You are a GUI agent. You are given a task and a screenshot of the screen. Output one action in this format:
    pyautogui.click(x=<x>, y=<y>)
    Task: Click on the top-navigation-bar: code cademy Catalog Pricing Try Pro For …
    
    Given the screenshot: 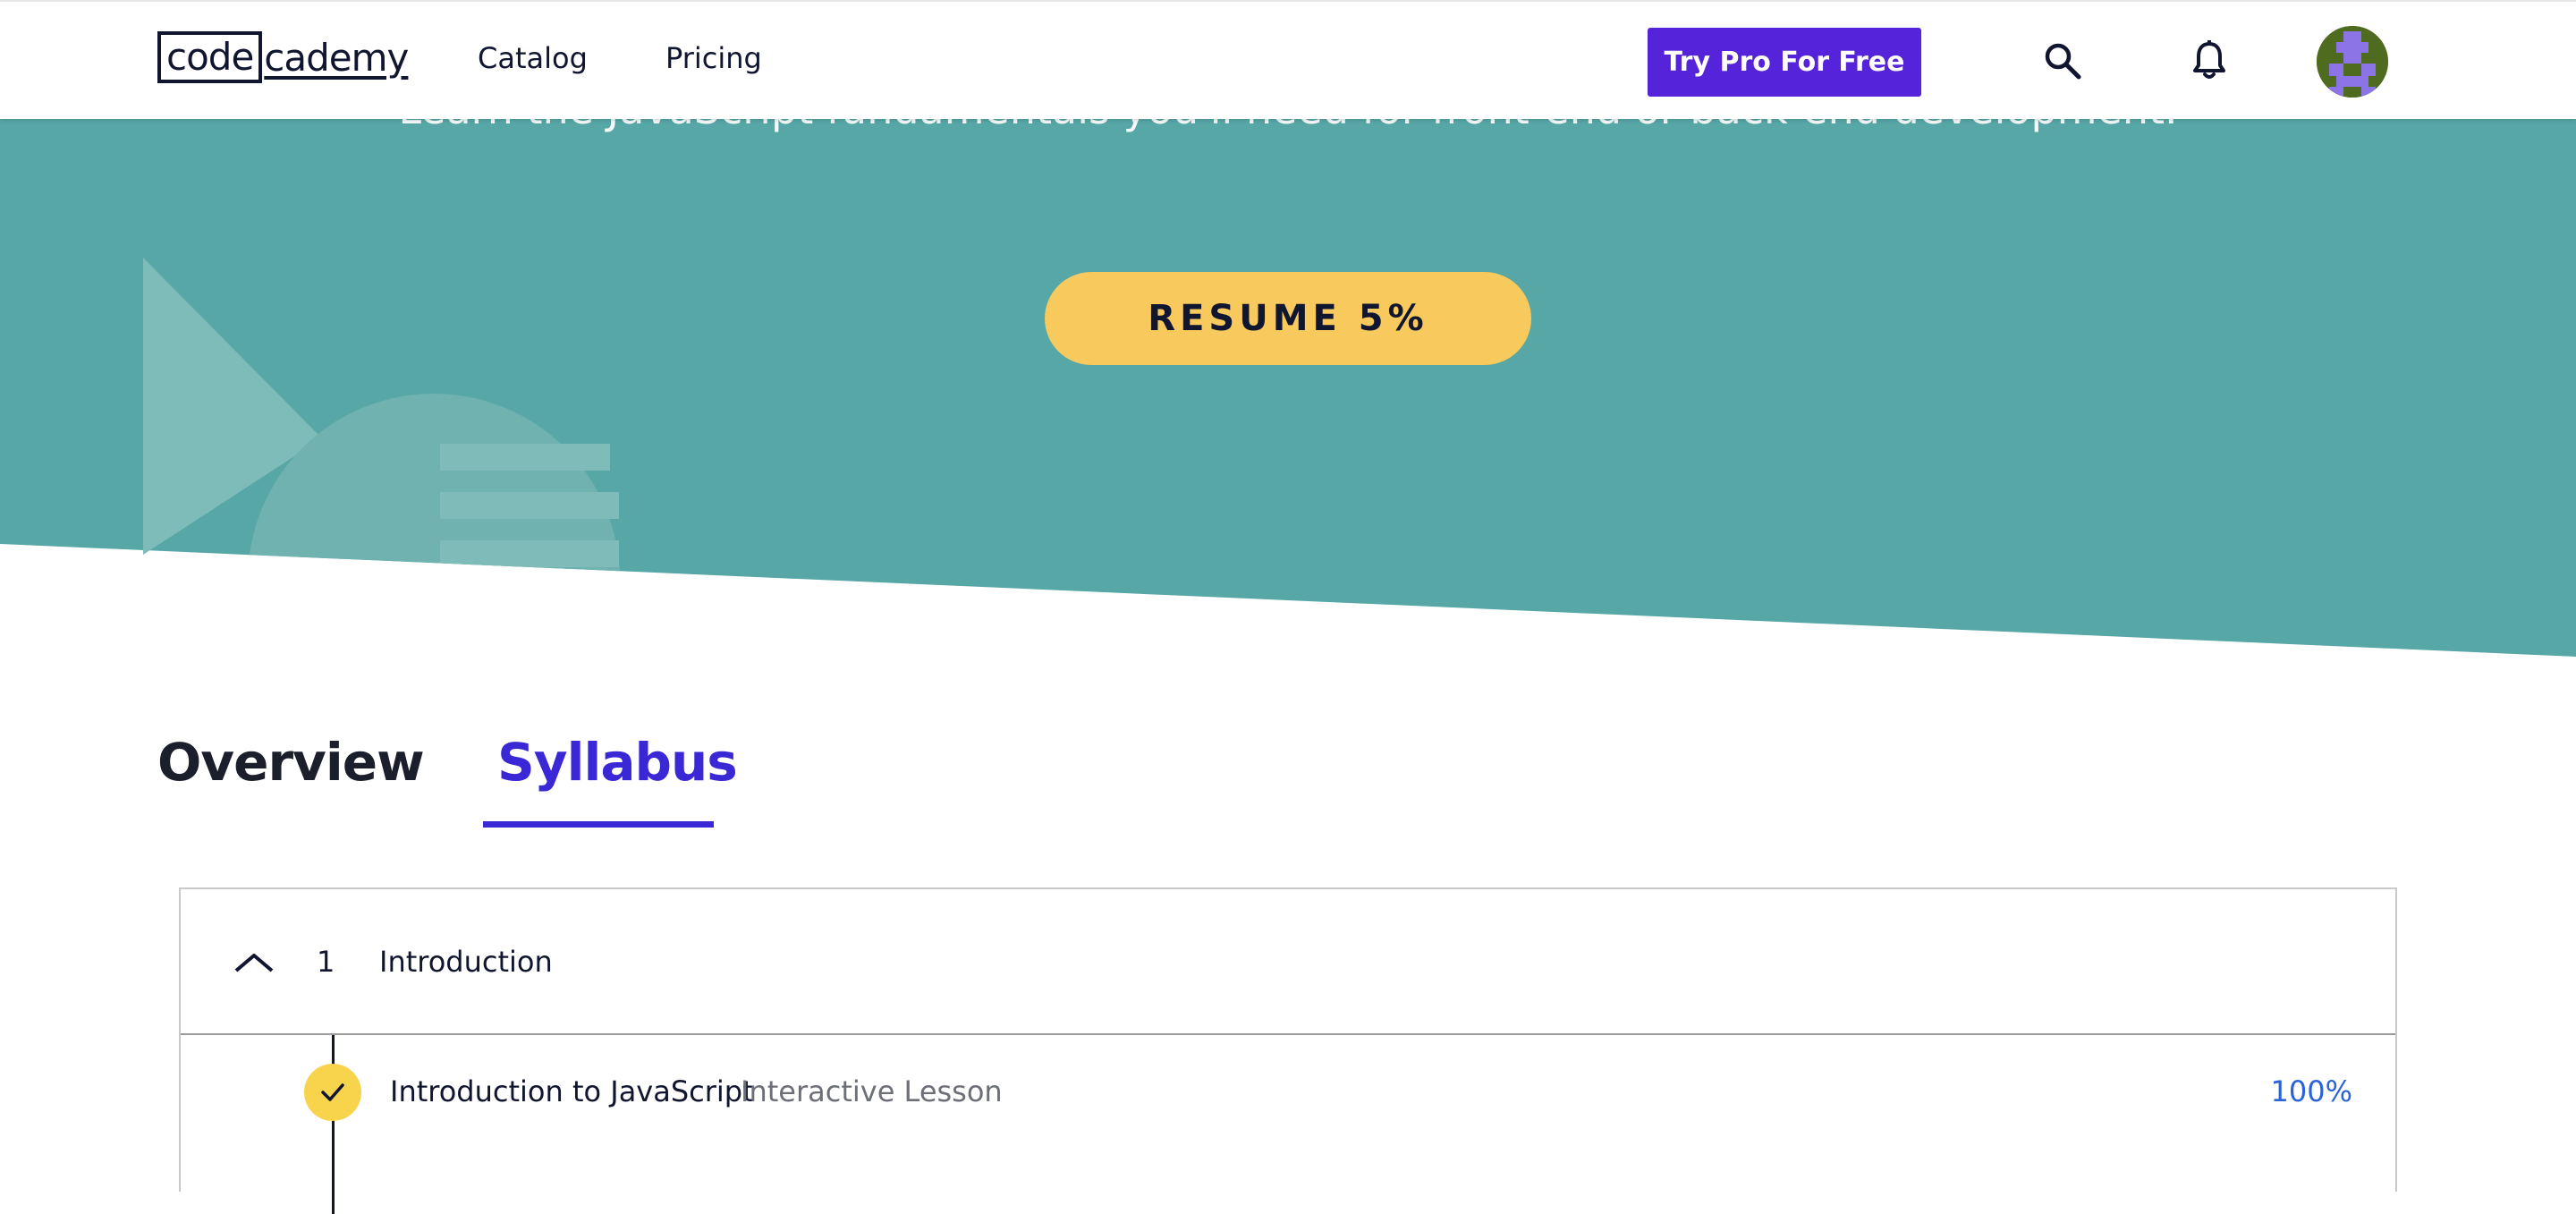 What is the action you would take?
    pyautogui.click(x=1288, y=59)
    